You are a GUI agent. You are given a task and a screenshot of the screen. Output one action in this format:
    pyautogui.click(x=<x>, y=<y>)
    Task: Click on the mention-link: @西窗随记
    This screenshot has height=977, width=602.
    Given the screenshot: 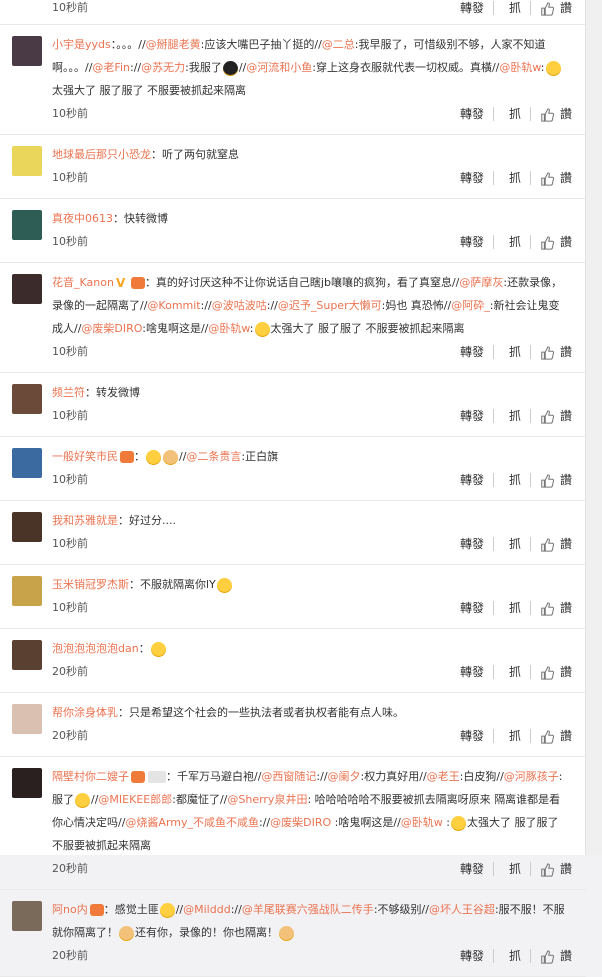 What is the action you would take?
    pyautogui.click(x=288, y=776)
    